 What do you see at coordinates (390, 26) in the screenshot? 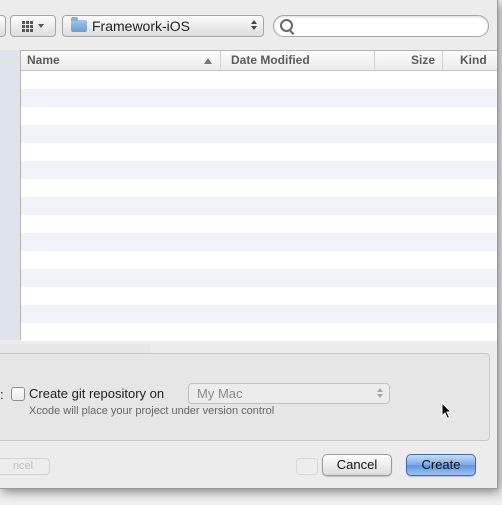
I see `search-input` at bounding box center [390, 26].